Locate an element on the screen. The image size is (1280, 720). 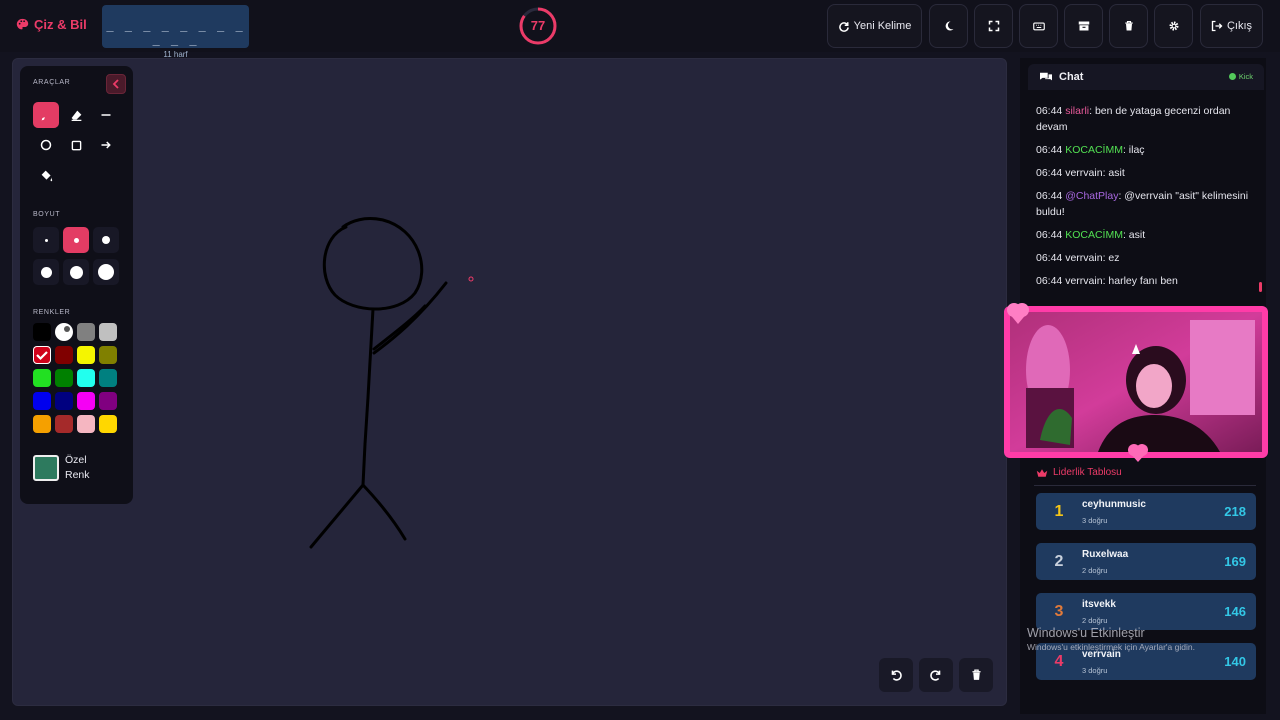
eraser-tool is located at coordinates (76, 115).